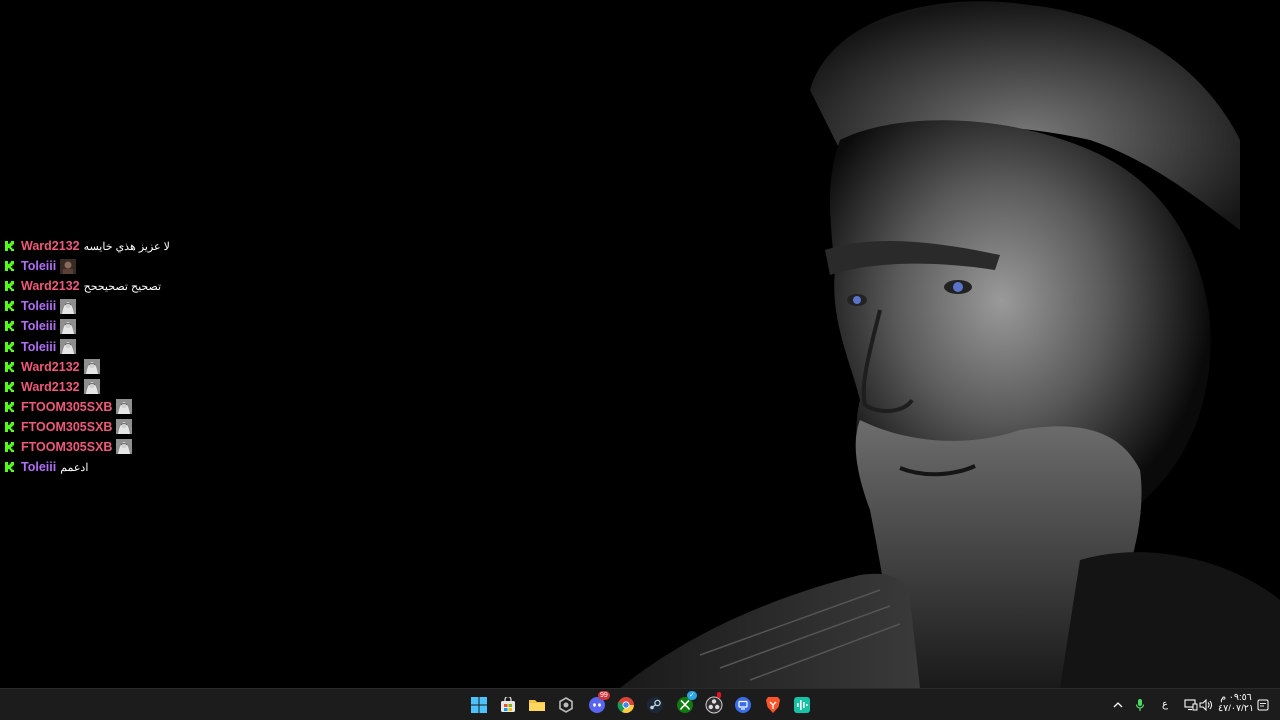  Describe the element at coordinates (566, 705) in the screenshot. I see `app-hexagon-icon` at that location.